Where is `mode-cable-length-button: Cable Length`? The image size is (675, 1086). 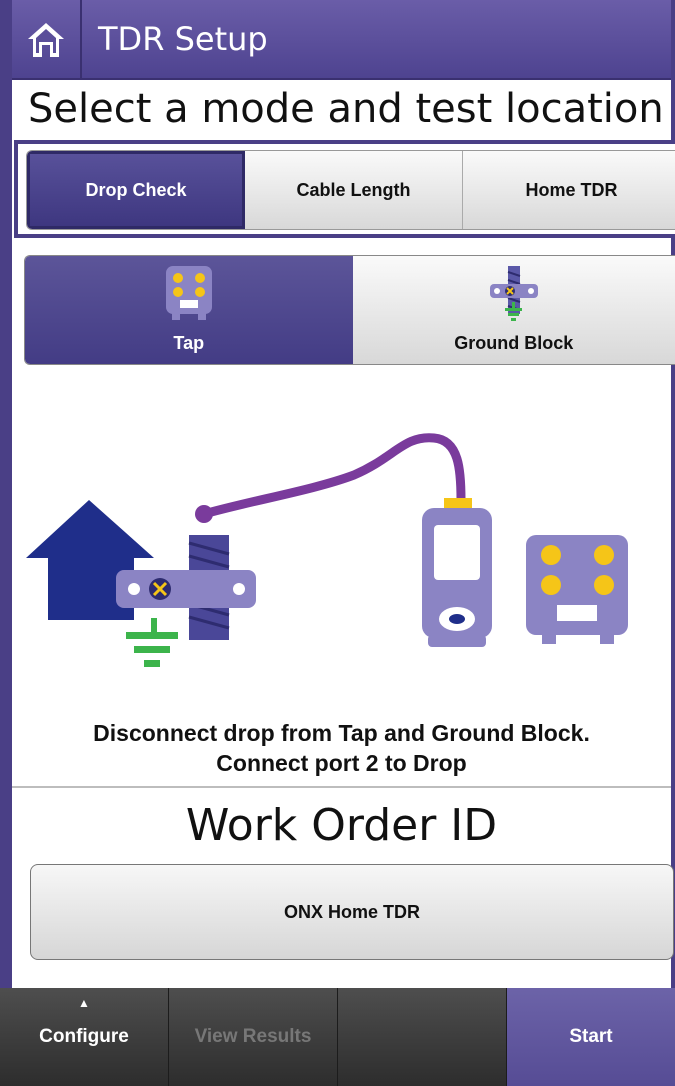
mode-cable-length-button: Cable Length is located at coordinates (354, 190).